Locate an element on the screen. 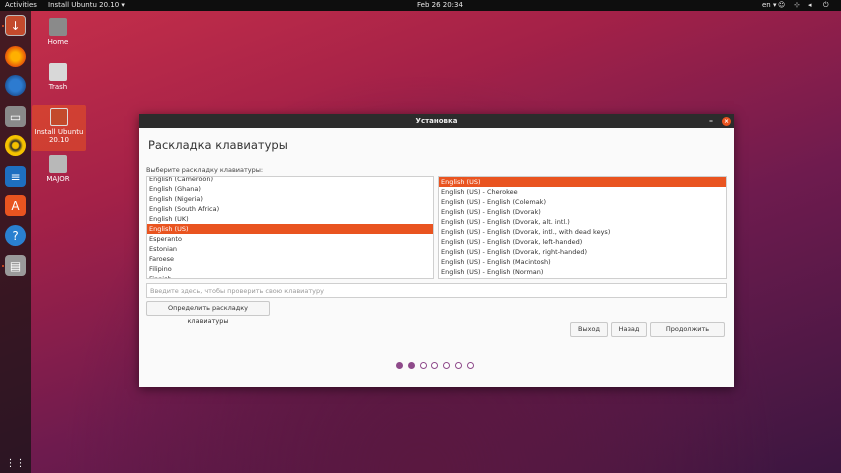 This screenshot has width=841, height=473. installer-icon: ↓ is located at coordinates (15, 25).